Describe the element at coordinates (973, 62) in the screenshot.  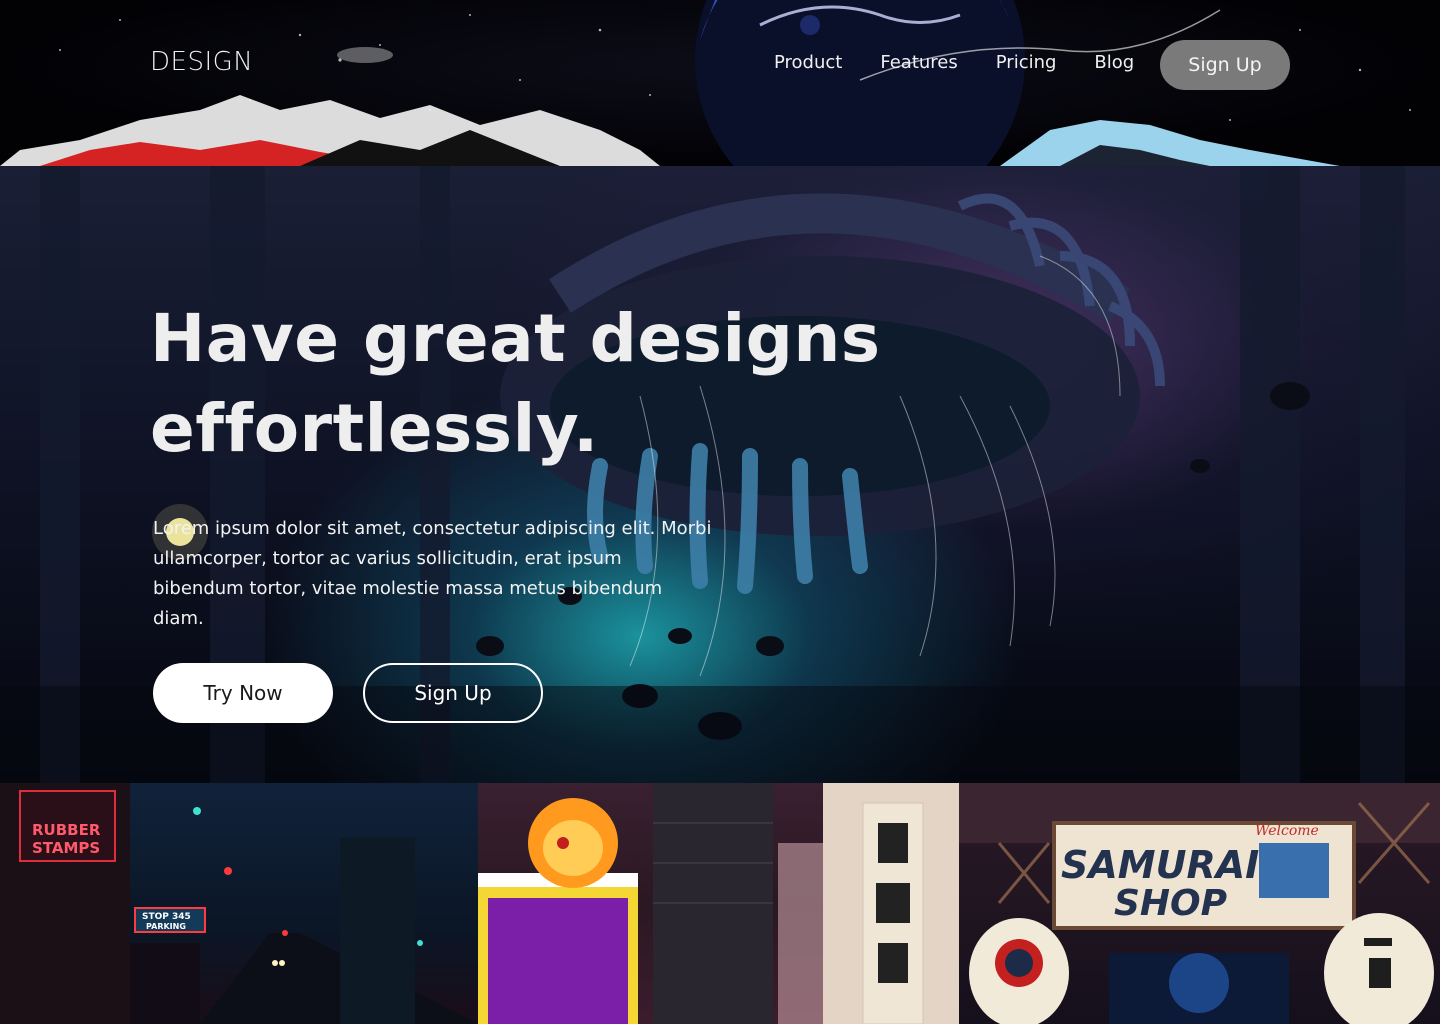
I see `main-nav: Product Features Pricing Blog` at that location.